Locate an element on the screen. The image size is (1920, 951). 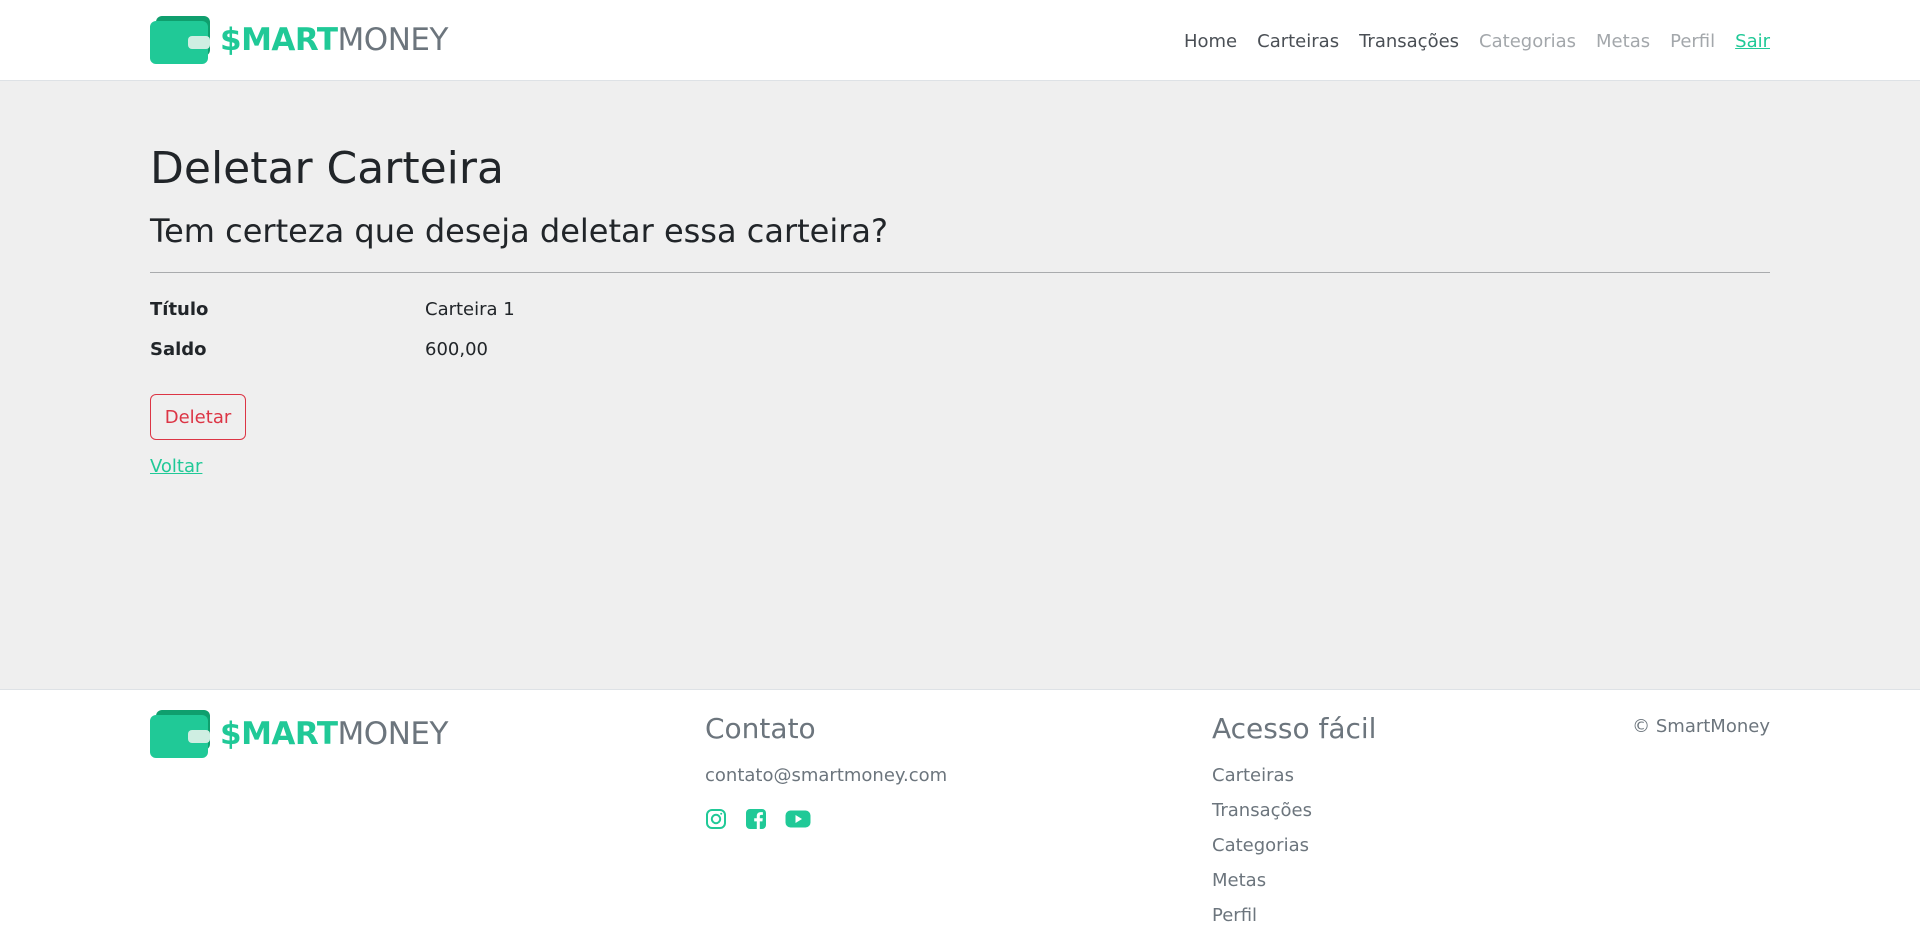
footer-brand-logo: $MARTMONEY is located at coordinates (299, 734).